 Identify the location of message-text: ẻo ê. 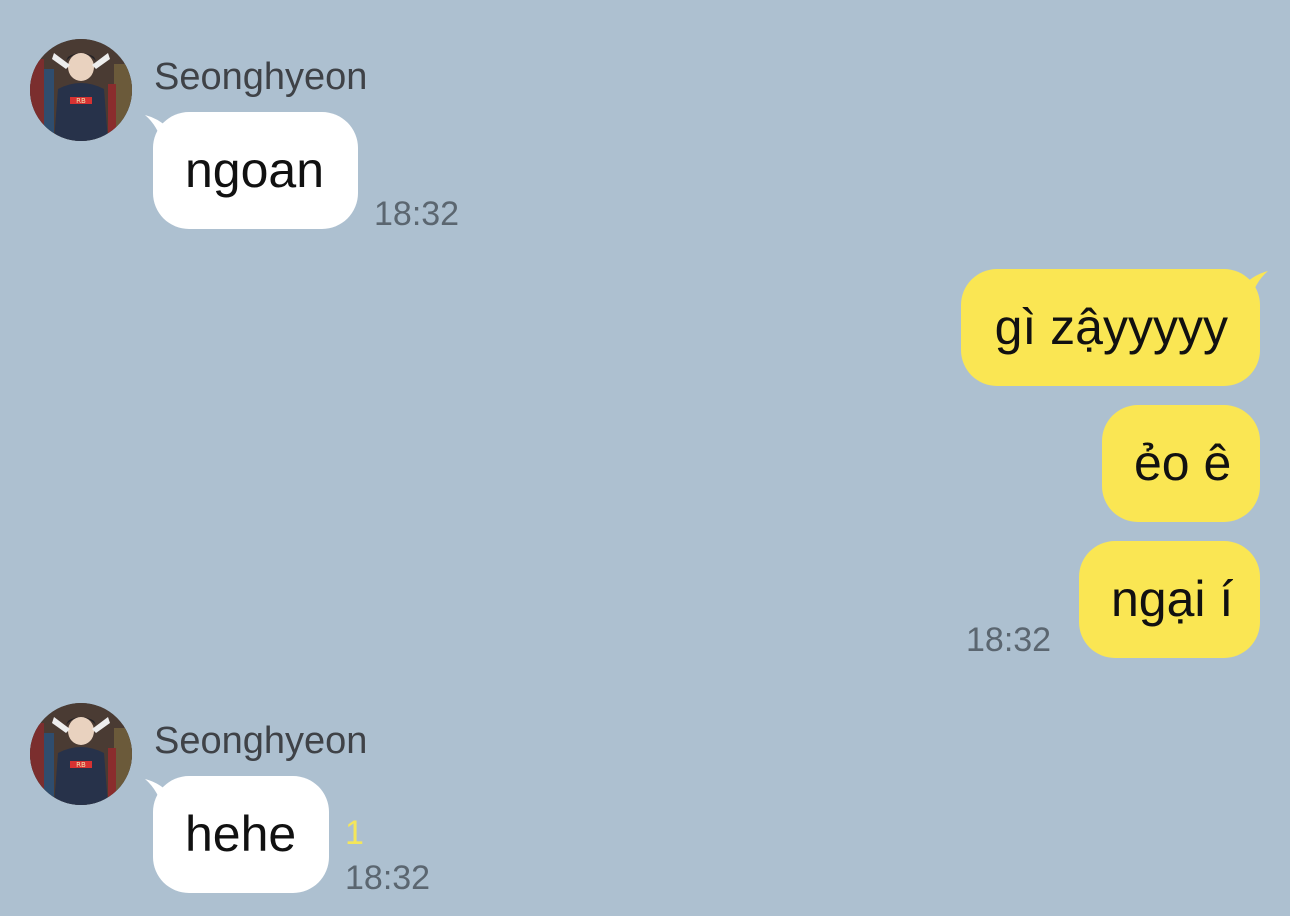
(1183, 463).